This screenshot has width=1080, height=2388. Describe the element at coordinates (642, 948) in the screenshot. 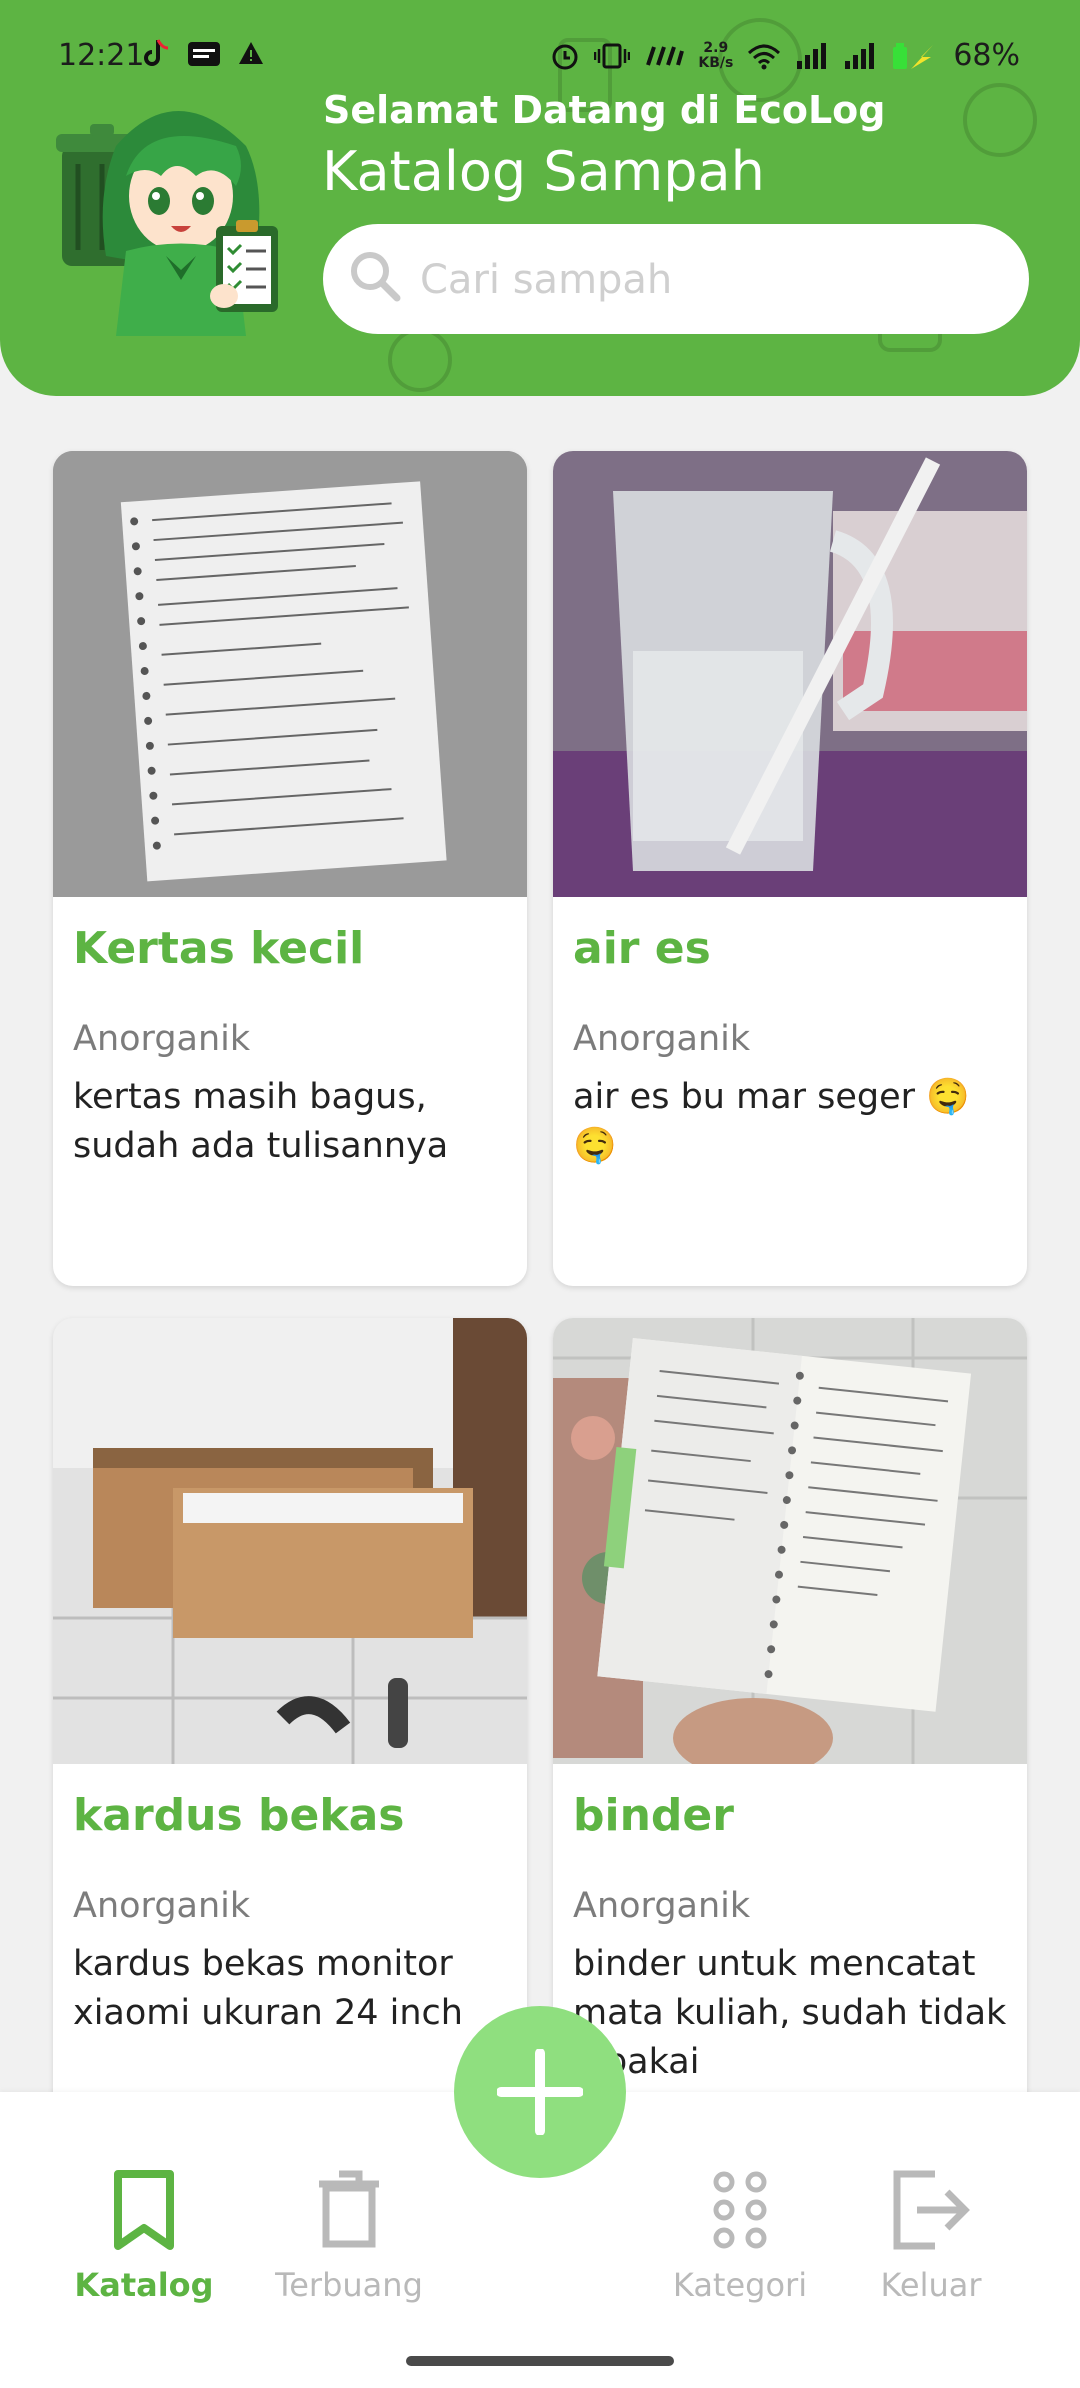

I see `item-title: air es` at that location.